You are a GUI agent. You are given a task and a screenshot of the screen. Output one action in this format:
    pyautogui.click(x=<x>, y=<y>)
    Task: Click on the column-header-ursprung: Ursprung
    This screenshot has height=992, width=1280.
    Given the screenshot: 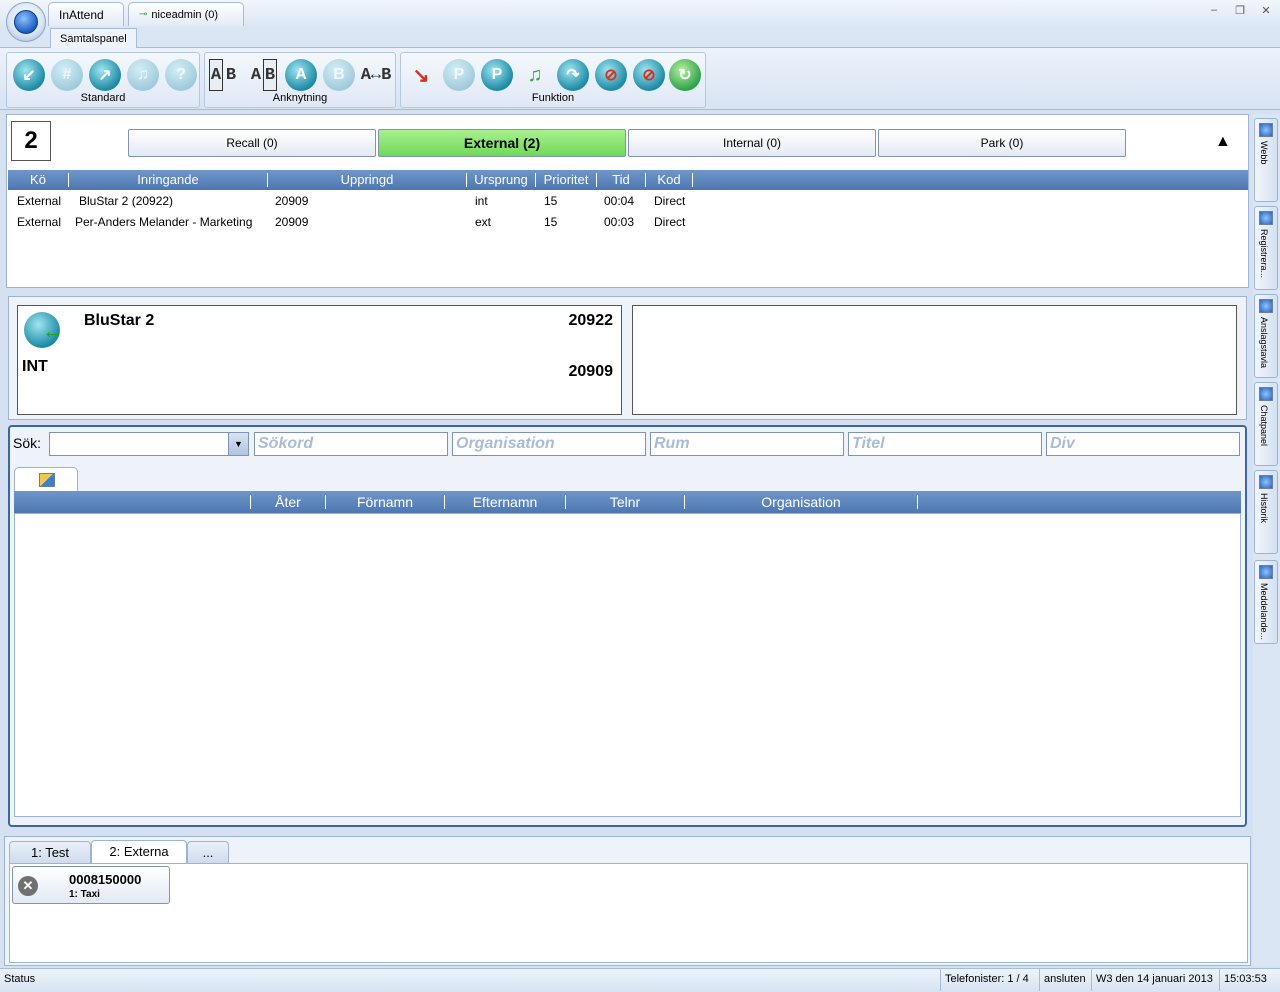 What is the action you would take?
    pyautogui.click(x=501, y=180)
    